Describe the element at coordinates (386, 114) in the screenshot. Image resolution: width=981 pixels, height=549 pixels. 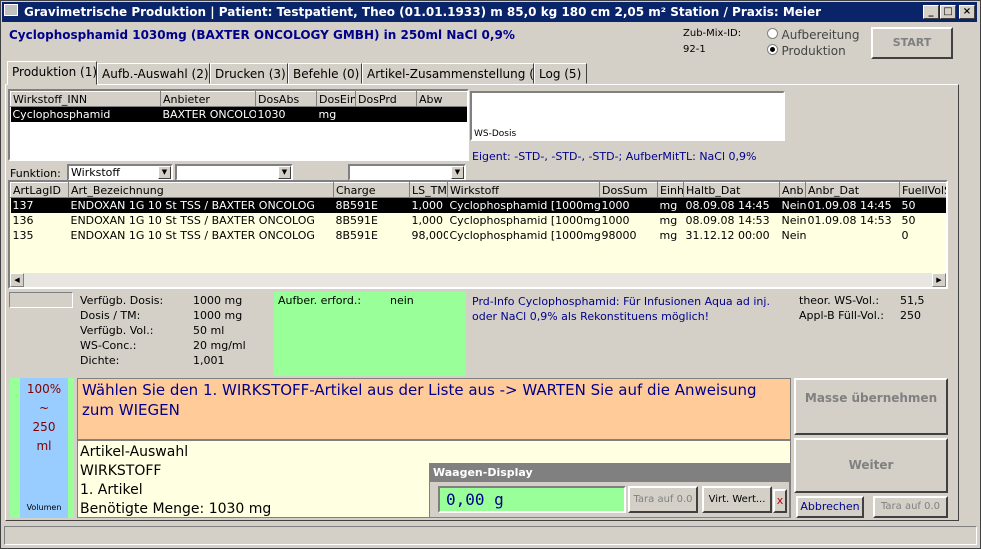
I see `cell` at that location.